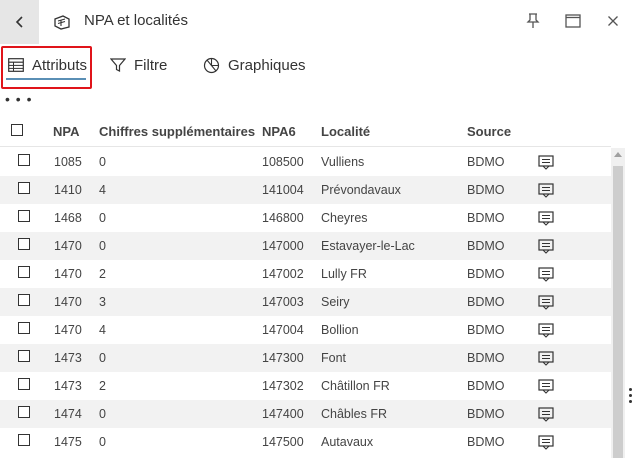  What do you see at coordinates (305, 190) in the screenshot?
I see `table-row: 1410 4 141004 Prévondavaux BDMO` at bounding box center [305, 190].